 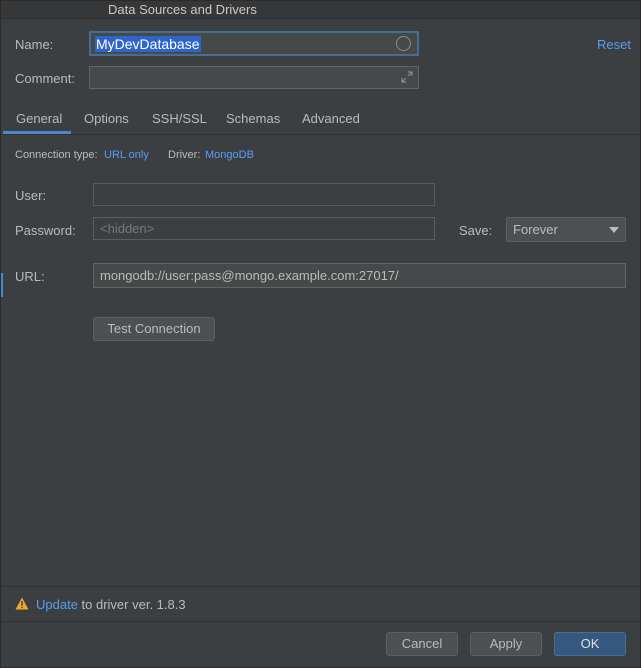 I want to click on driver-update-message: Update to driver ver. 1.8.3, so click(x=111, y=604).